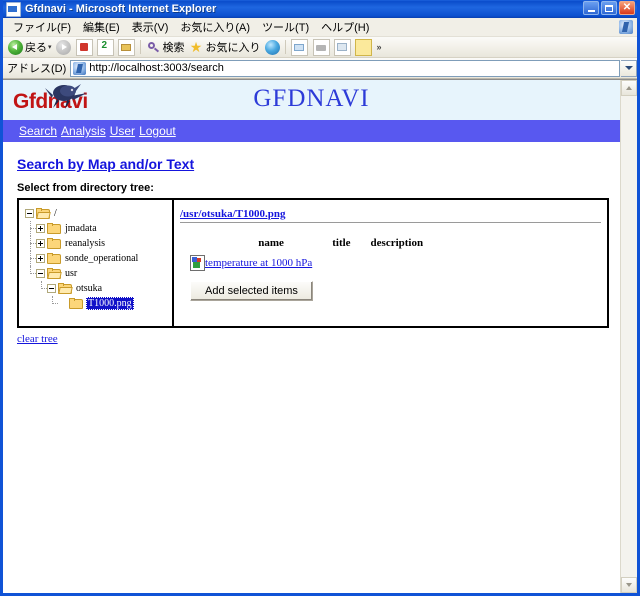 Image resolution: width=640 pixels, height=596 pixels. Describe the element at coordinates (591, 8) in the screenshot. I see `minimize-button` at that location.